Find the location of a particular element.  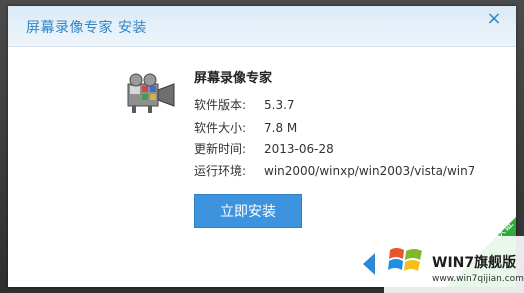

watermark-title: WIN7旗舰版 is located at coordinates (474, 263).